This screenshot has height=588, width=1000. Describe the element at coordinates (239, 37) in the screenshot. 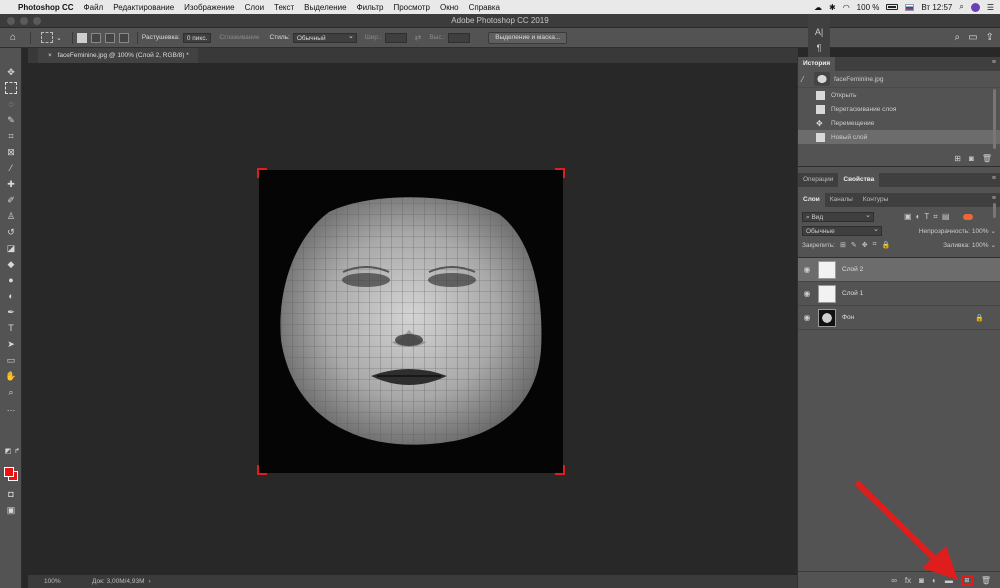

I see `antialias-checkbox: Сглаживание` at that location.